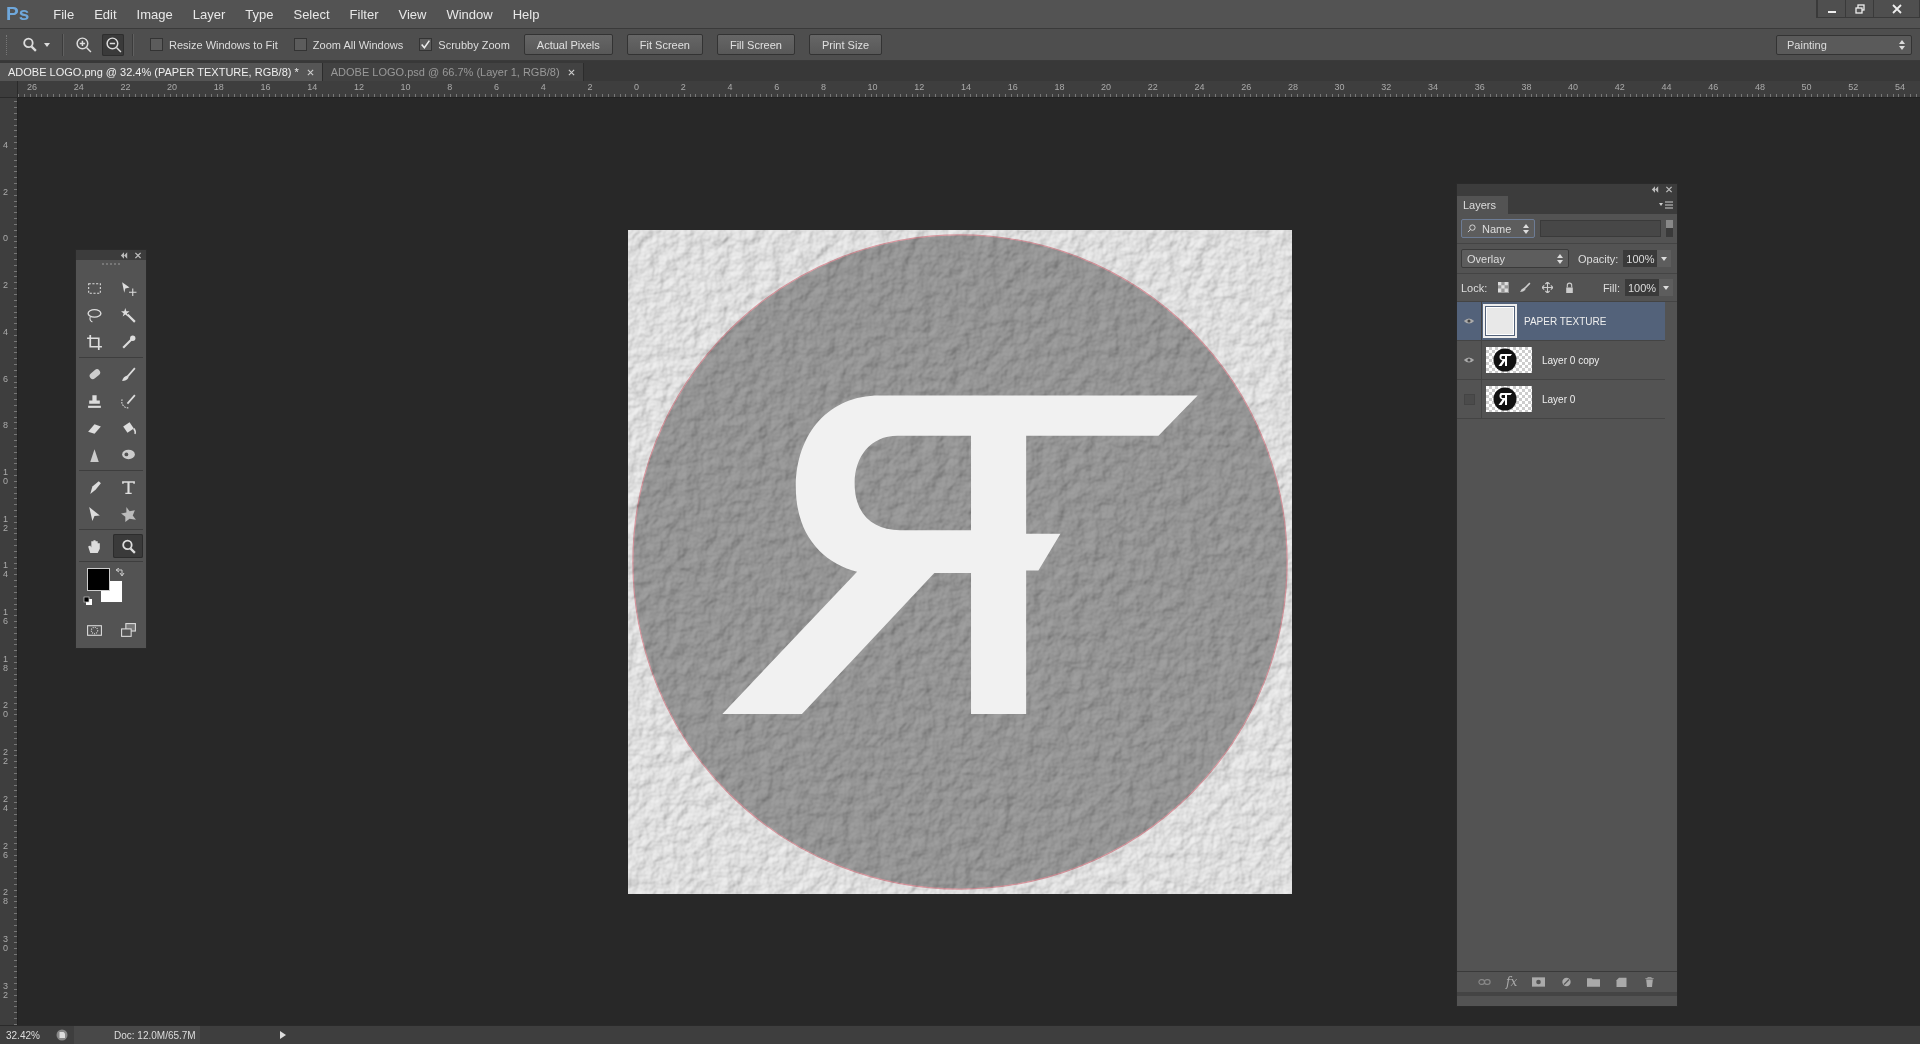 This screenshot has height=1044, width=1920. I want to click on checkerboard-icon, so click(1504, 287).